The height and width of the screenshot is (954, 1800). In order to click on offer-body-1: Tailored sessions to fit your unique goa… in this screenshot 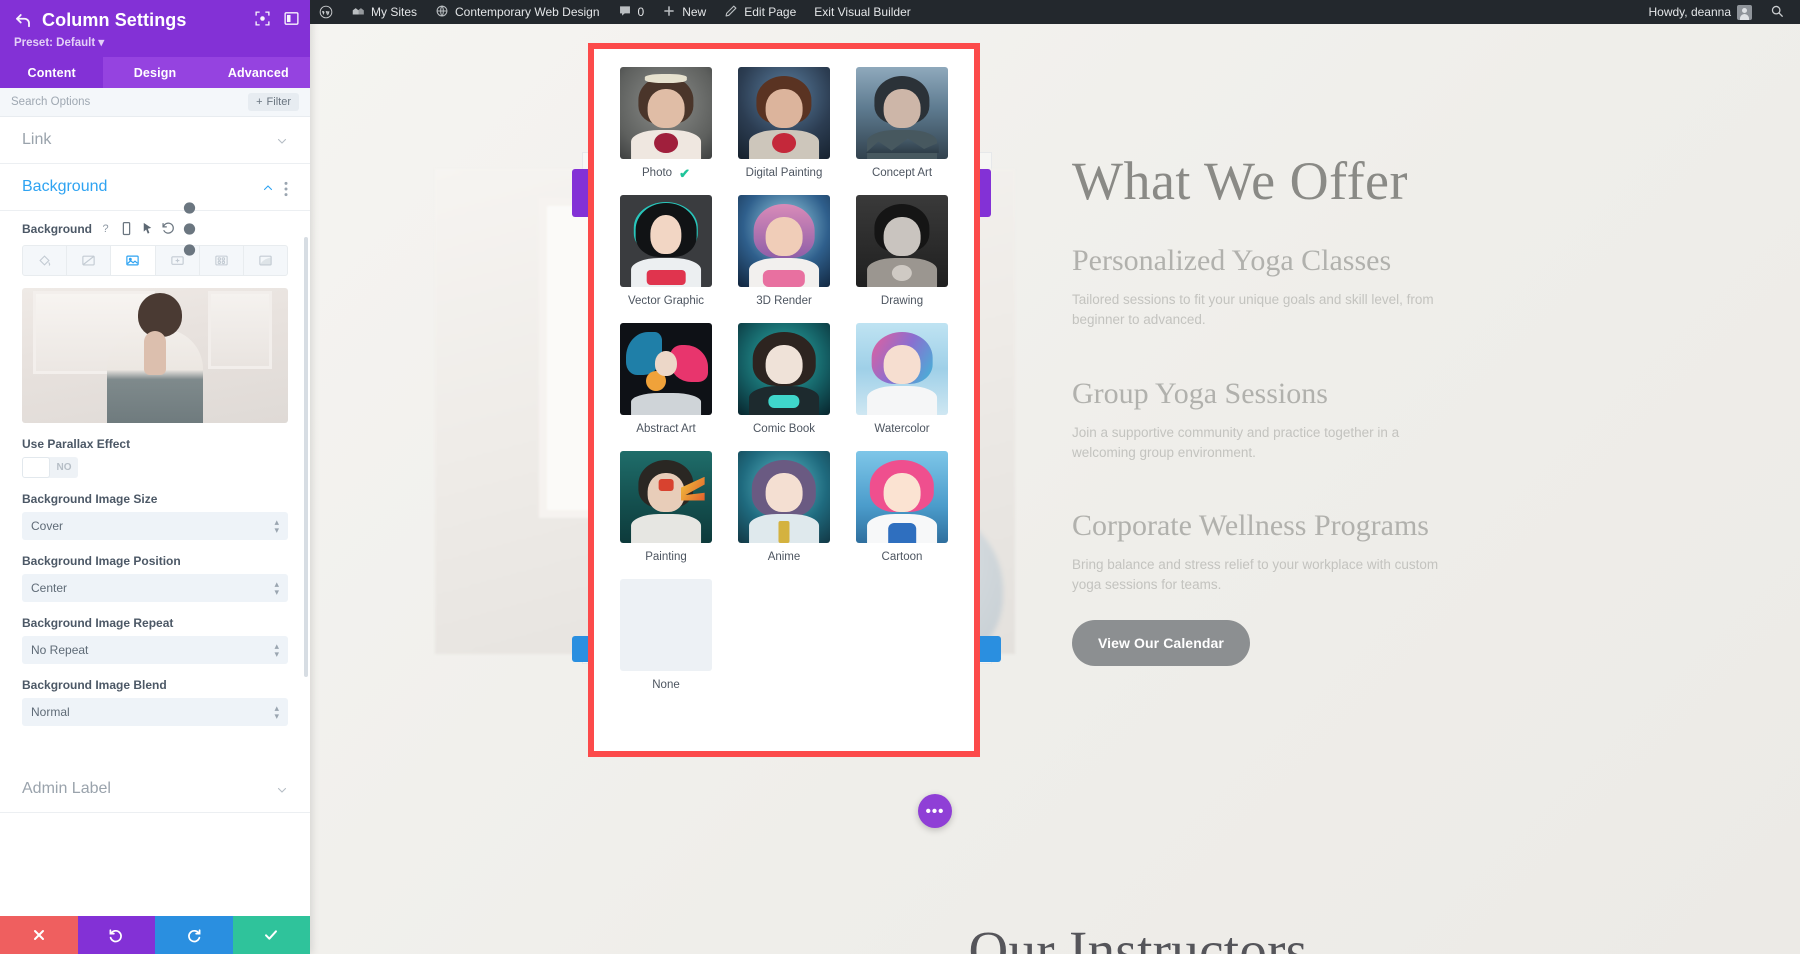, I will do `click(1253, 310)`.